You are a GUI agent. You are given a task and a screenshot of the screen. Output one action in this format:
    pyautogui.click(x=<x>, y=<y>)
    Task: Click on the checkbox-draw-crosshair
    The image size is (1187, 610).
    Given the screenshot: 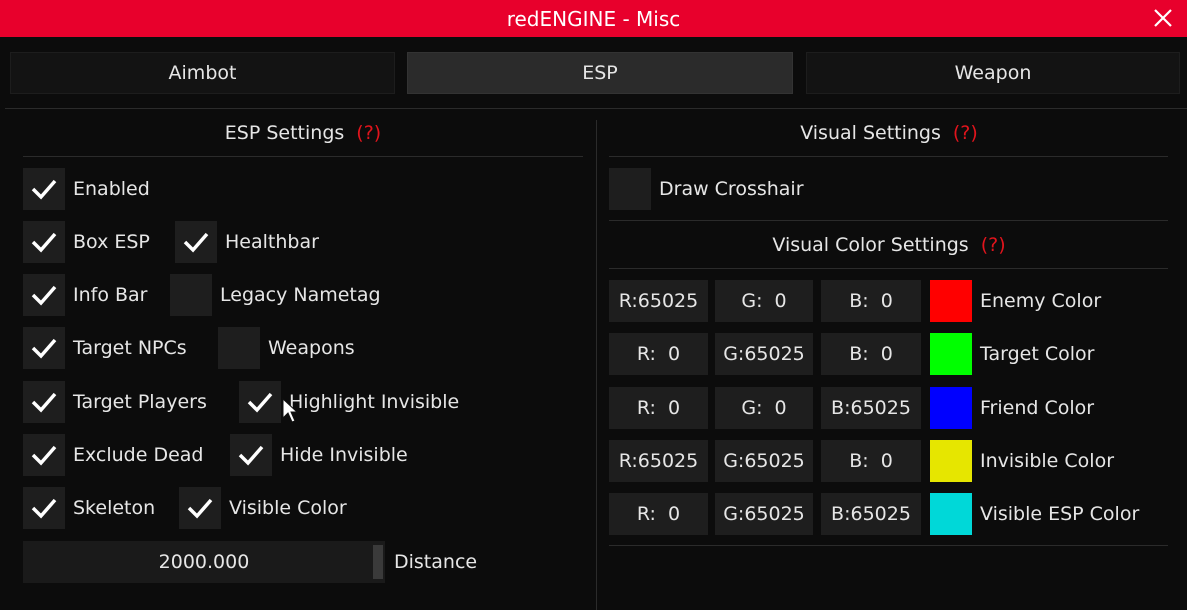 What is the action you would take?
    pyautogui.click(x=630, y=189)
    